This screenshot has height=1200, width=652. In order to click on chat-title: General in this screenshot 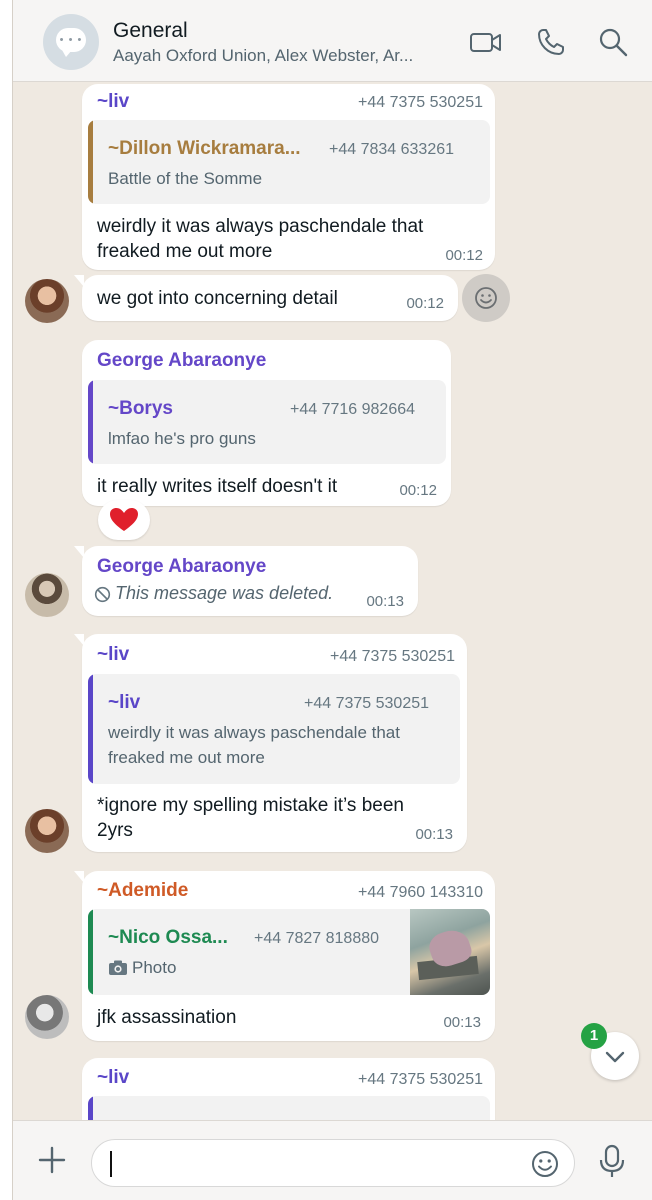, I will do `click(150, 31)`.